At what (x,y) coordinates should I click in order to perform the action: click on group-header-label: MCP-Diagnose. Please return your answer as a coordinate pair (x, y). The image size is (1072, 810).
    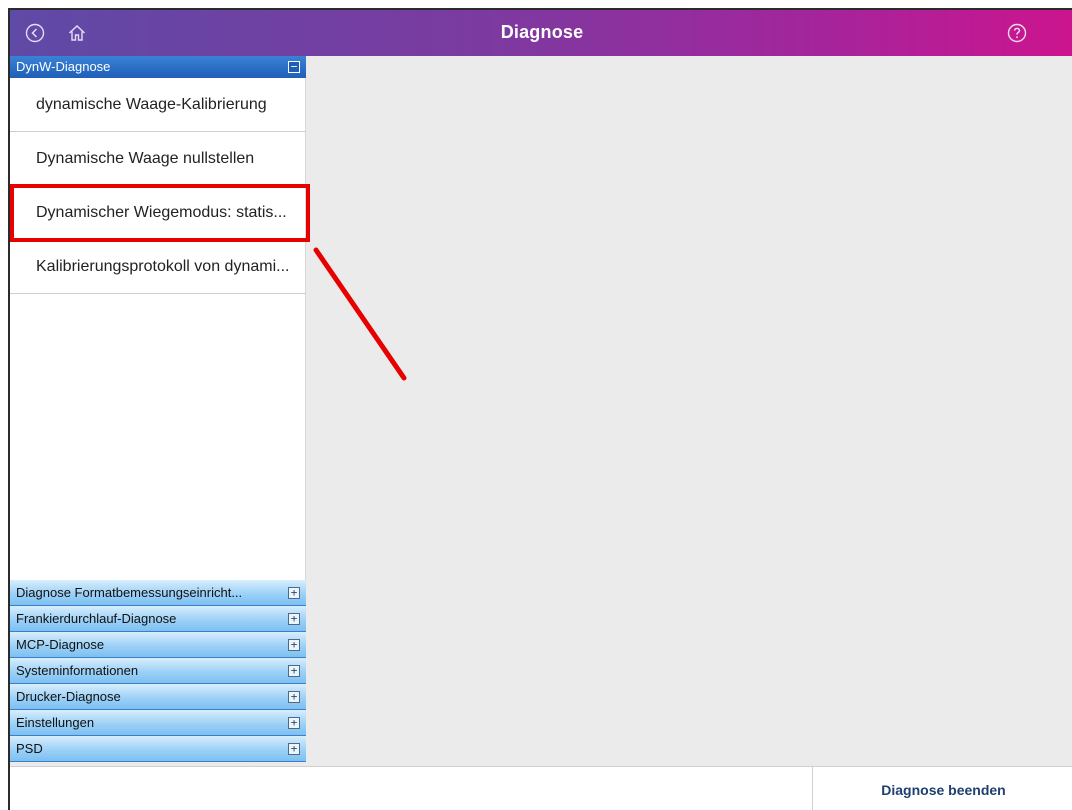
    Looking at the image, I should click on (60, 644).